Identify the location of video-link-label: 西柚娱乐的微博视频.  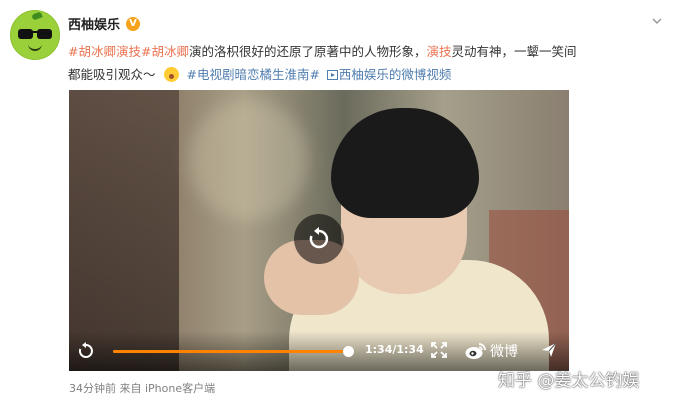
(395, 74).